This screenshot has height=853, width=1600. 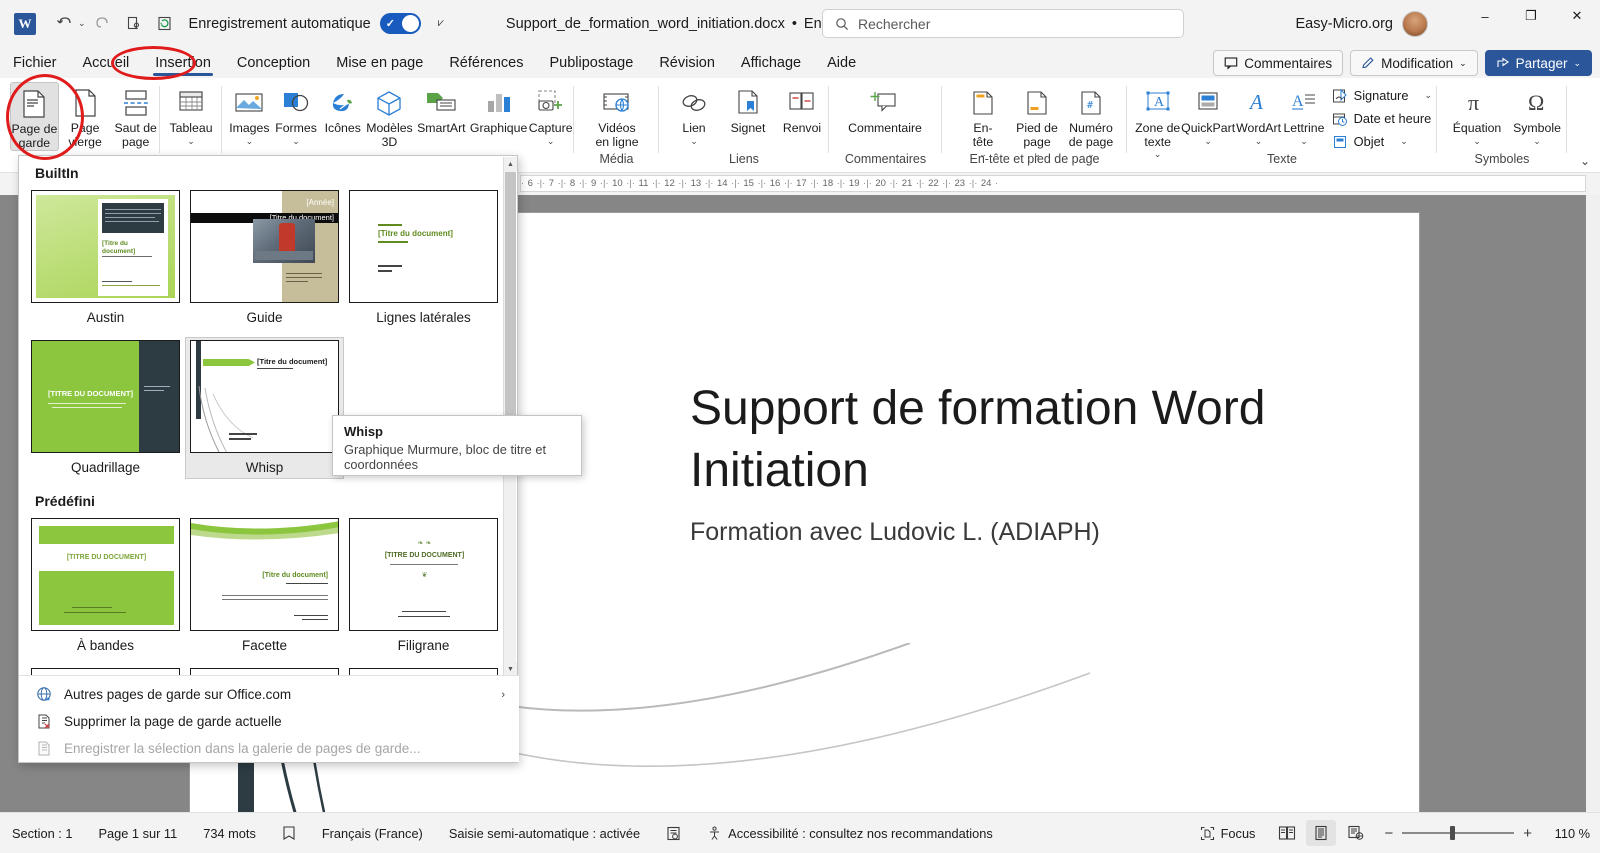 What do you see at coordinates (264, 408) in the screenshot?
I see `gallery-item-whisp: [Titre du document] Whisp` at bounding box center [264, 408].